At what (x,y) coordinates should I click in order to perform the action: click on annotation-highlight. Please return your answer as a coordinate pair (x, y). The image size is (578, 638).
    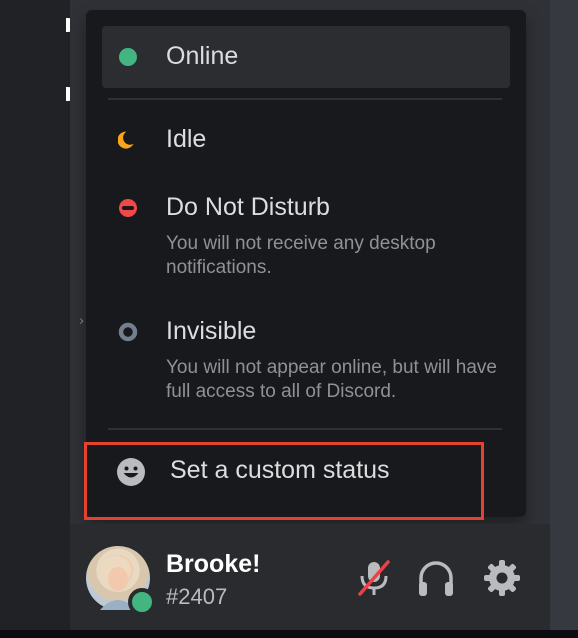
    Looking at the image, I should click on (284, 481).